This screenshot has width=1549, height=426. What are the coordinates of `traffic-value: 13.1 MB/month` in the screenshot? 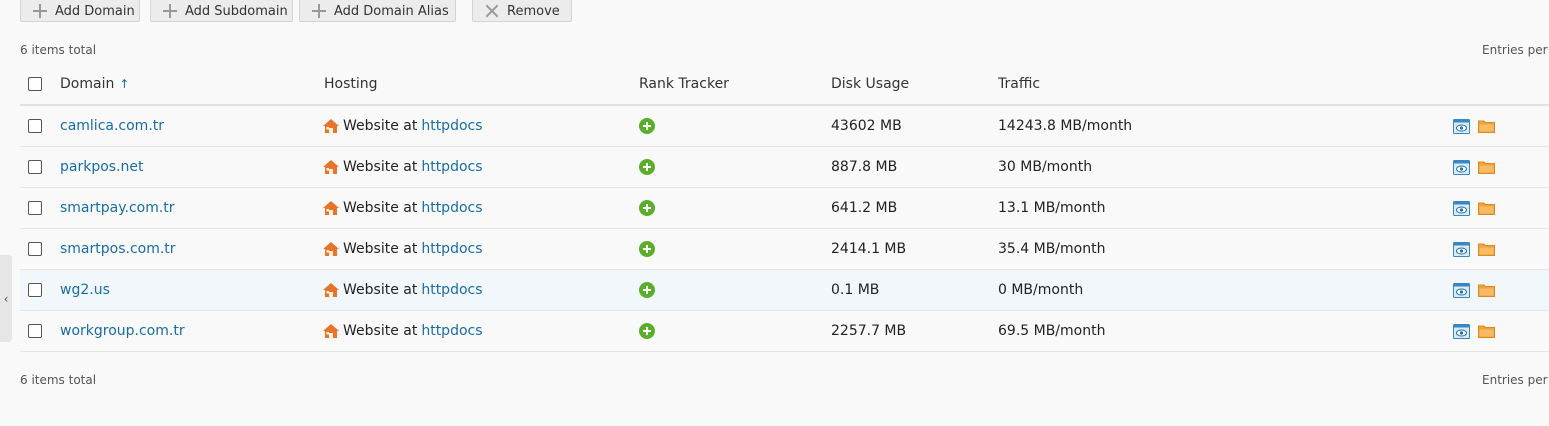 It's located at (1052, 208).